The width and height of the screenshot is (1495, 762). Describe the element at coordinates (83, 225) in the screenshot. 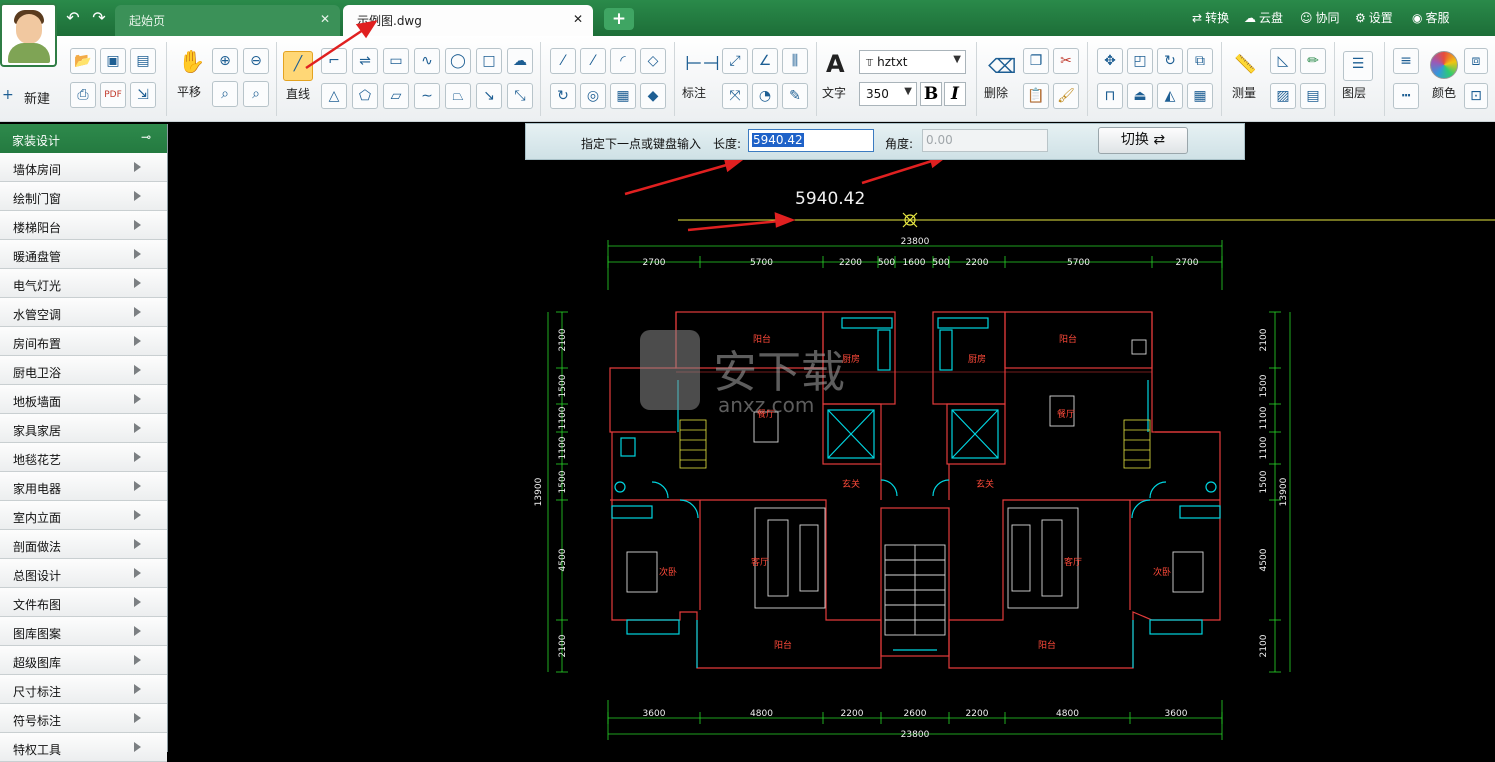

I see `sidebar-item: 楼梯阳台` at that location.